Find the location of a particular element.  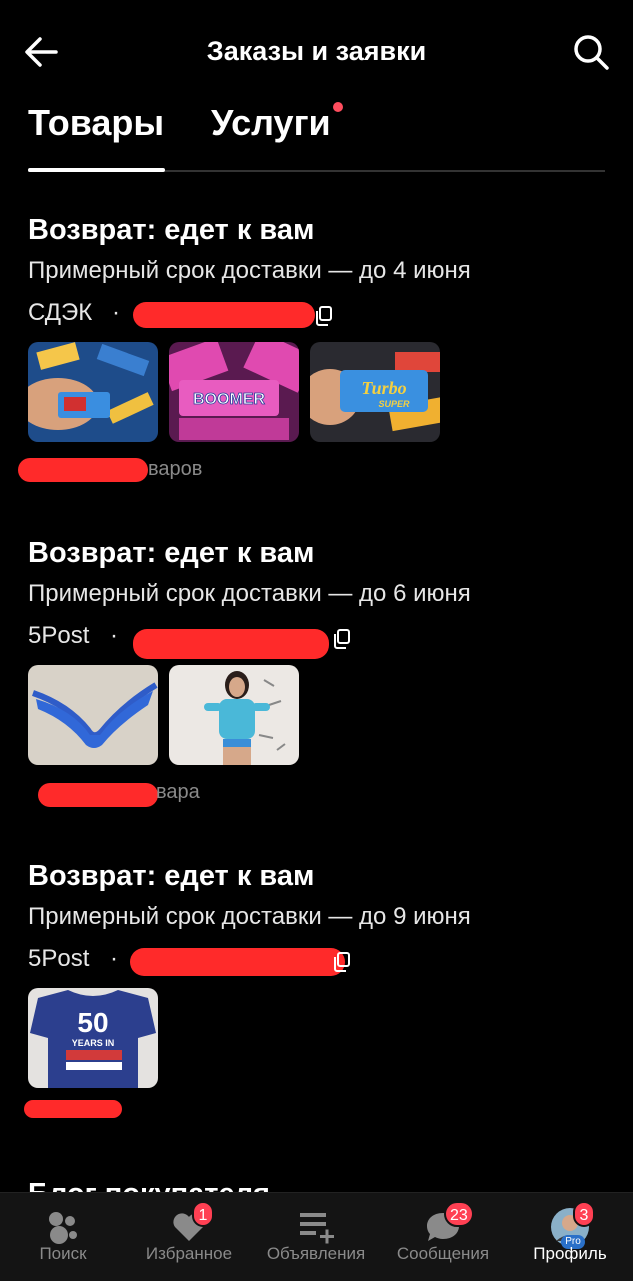

product-thumbnails: 50 YEARS IN is located at coordinates (316, 1038).